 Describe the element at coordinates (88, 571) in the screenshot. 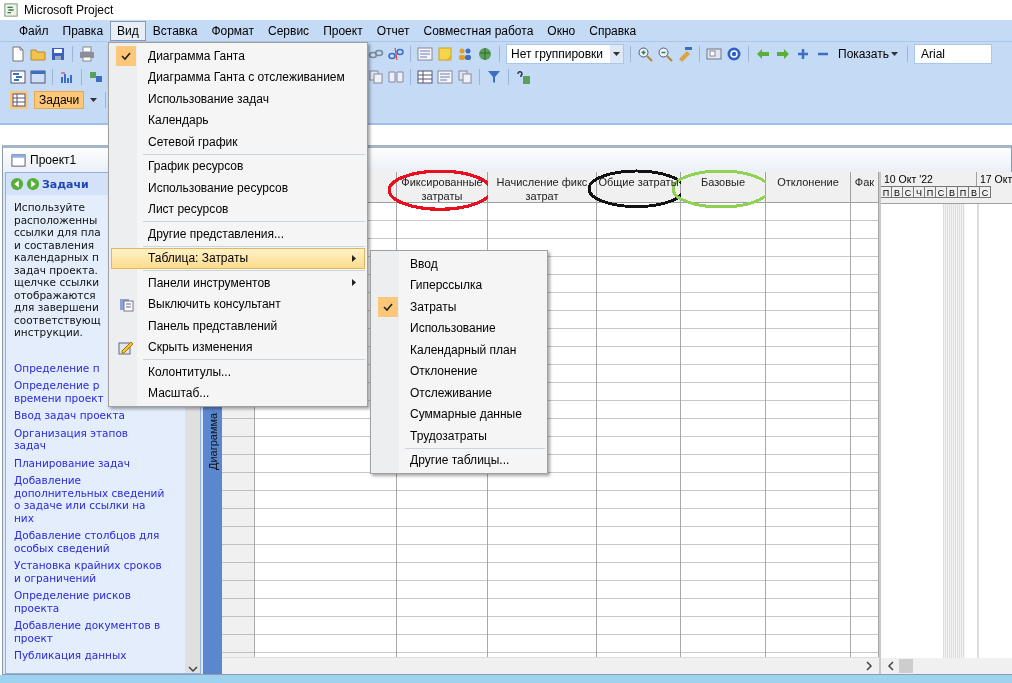

I see `task-link: Установка крайних сроков и ограничений` at that location.